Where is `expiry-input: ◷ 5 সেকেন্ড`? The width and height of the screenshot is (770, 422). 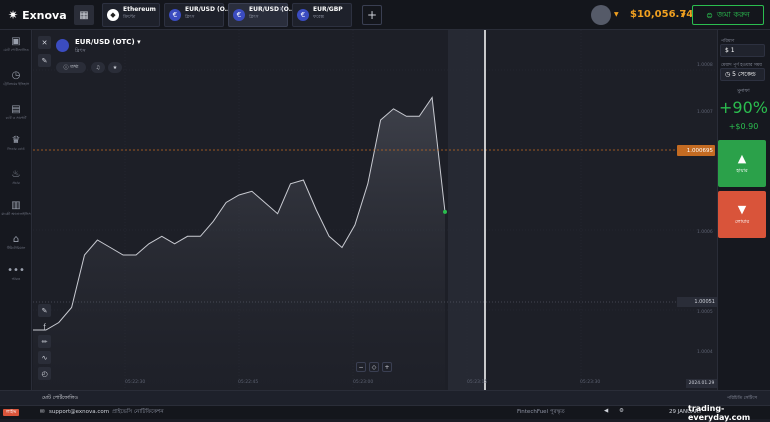
expiry-input: ◷ 5 সেকেন্ড is located at coordinates (742, 74).